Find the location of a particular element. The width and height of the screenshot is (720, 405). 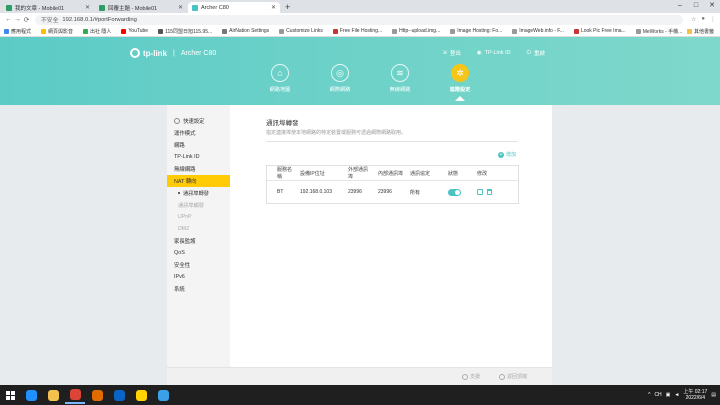

forward-button: → is located at coordinates (17, 19).